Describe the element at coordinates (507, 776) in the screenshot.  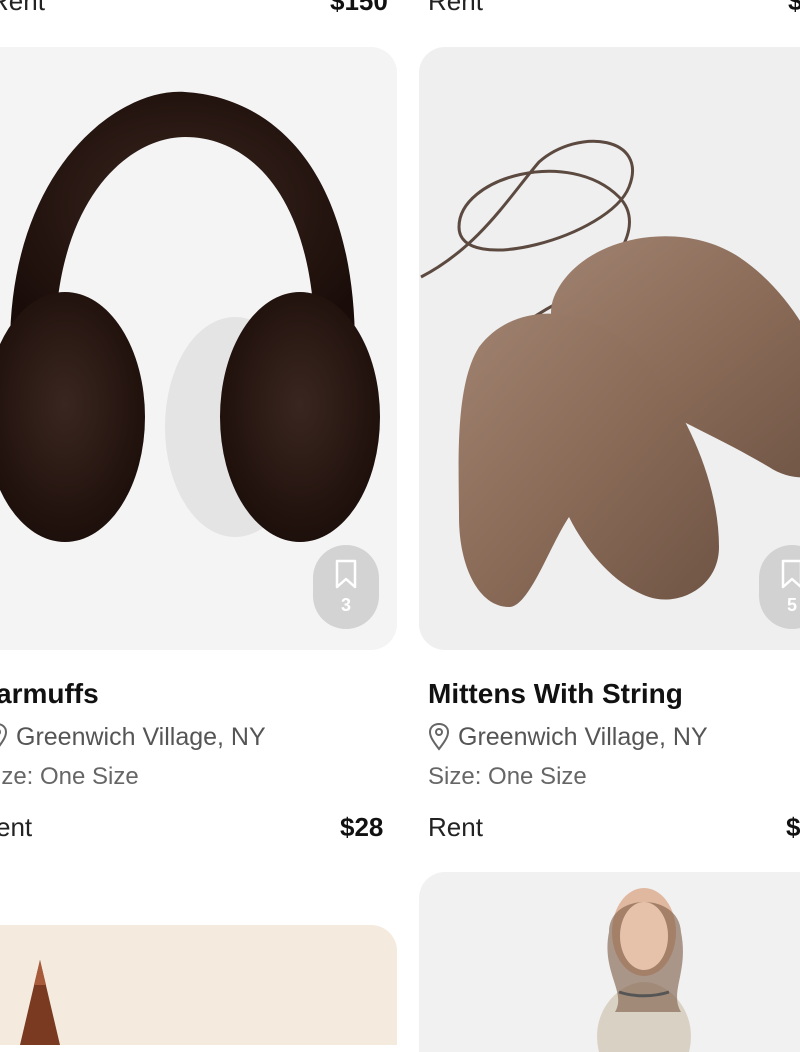
I see `product-size: Size: One Size` at that location.